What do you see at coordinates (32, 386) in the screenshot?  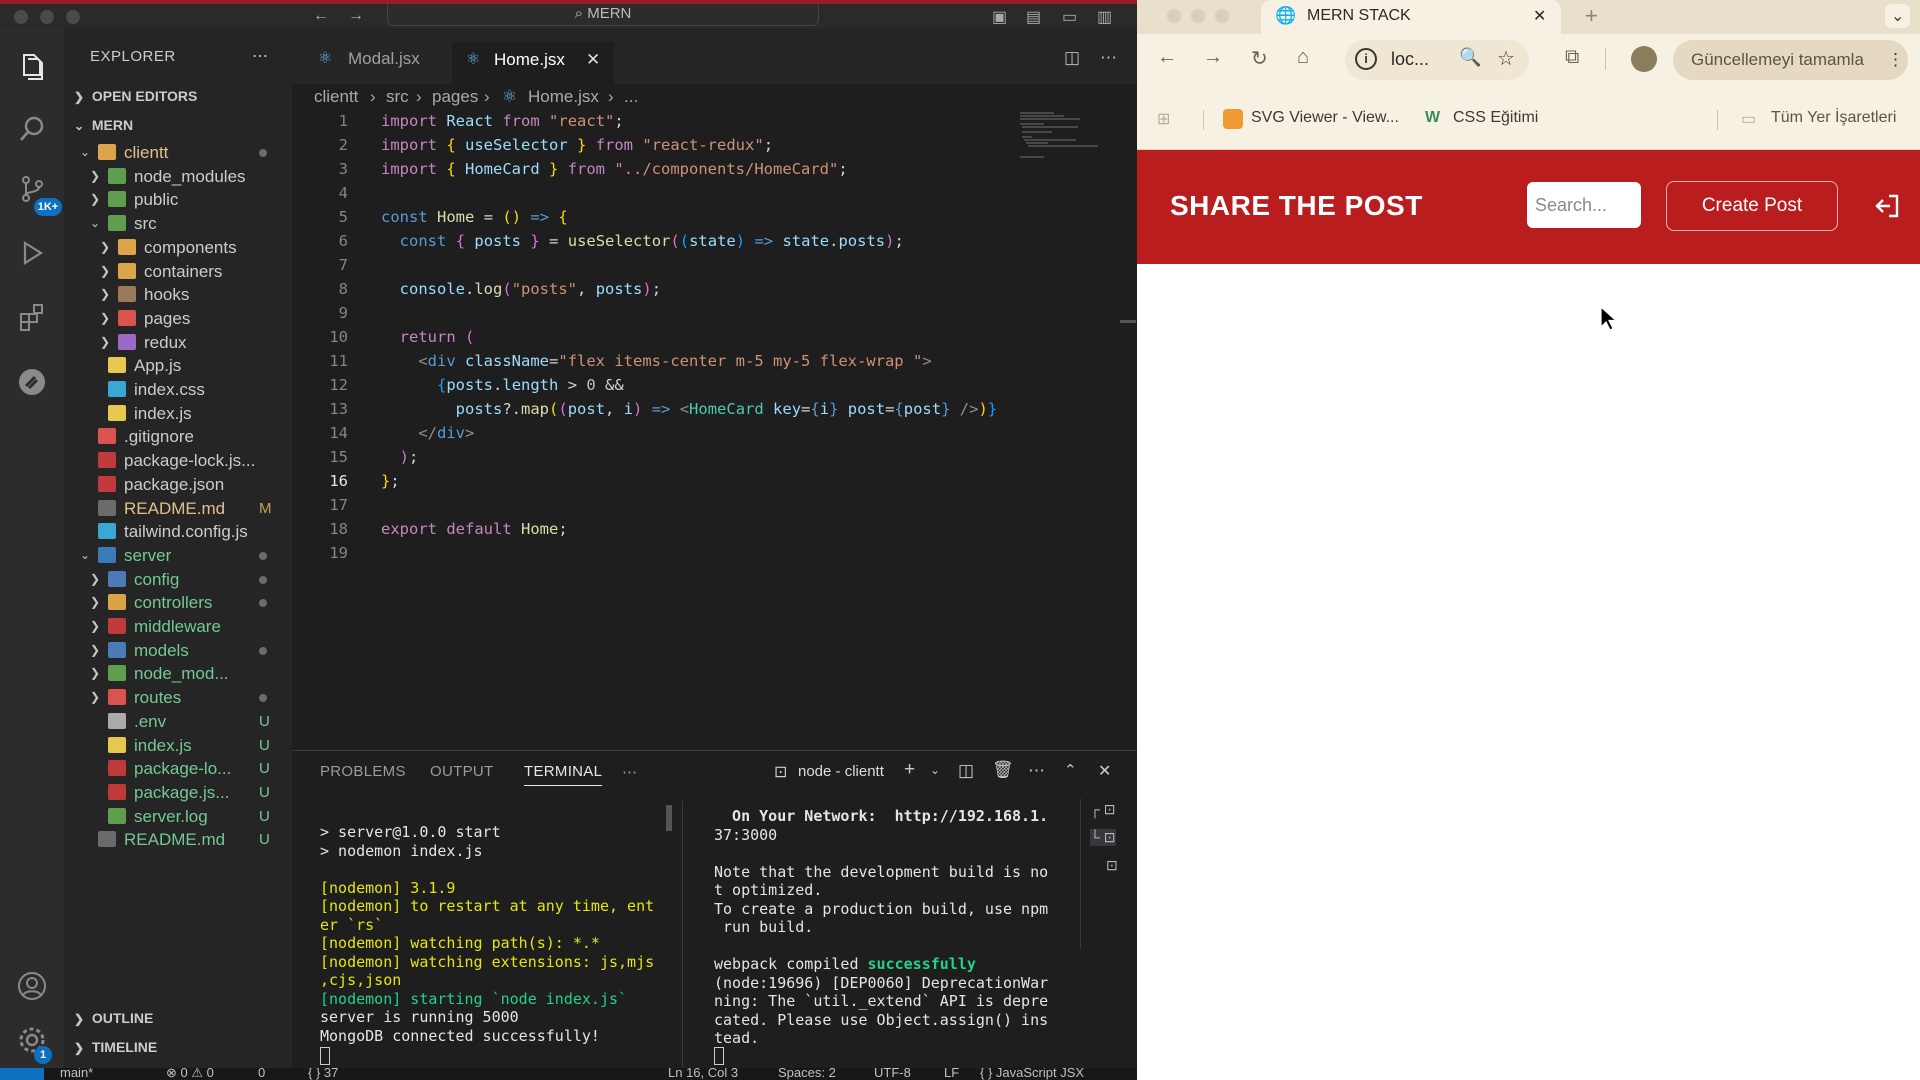 I see `remote-explorer-icon` at bounding box center [32, 386].